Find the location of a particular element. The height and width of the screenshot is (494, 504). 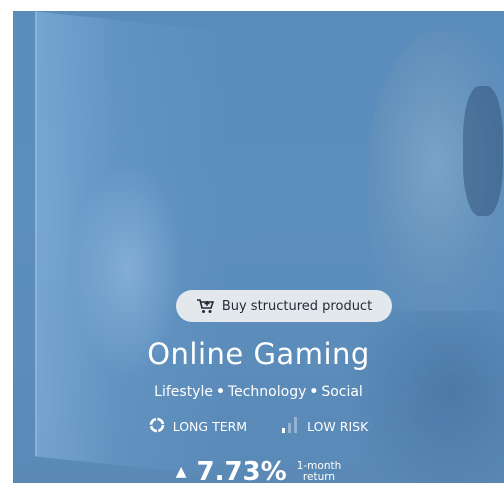

category-tags: Lifestyle • Technology • Social is located at coordinates (258, 392).